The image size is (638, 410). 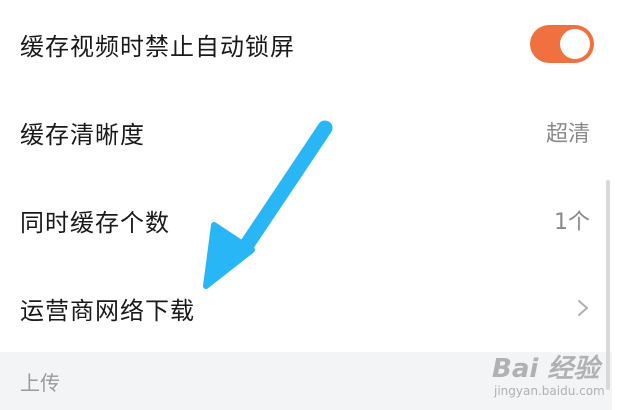 What do you see at coordinates (95, 222) in the screenshot?
I see `row-label: 同时缓存个数` at bounding box center [95, 222].